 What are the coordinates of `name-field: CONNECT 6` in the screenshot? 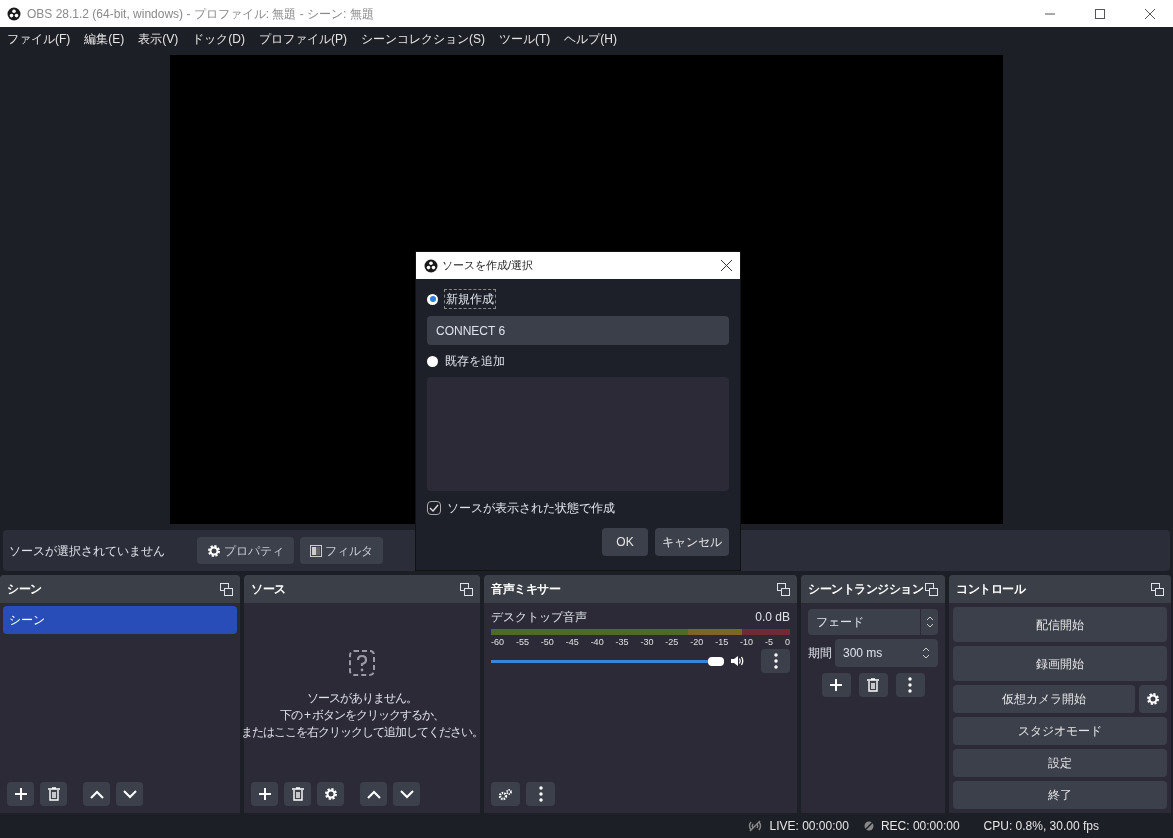 It's located at (578, 330).